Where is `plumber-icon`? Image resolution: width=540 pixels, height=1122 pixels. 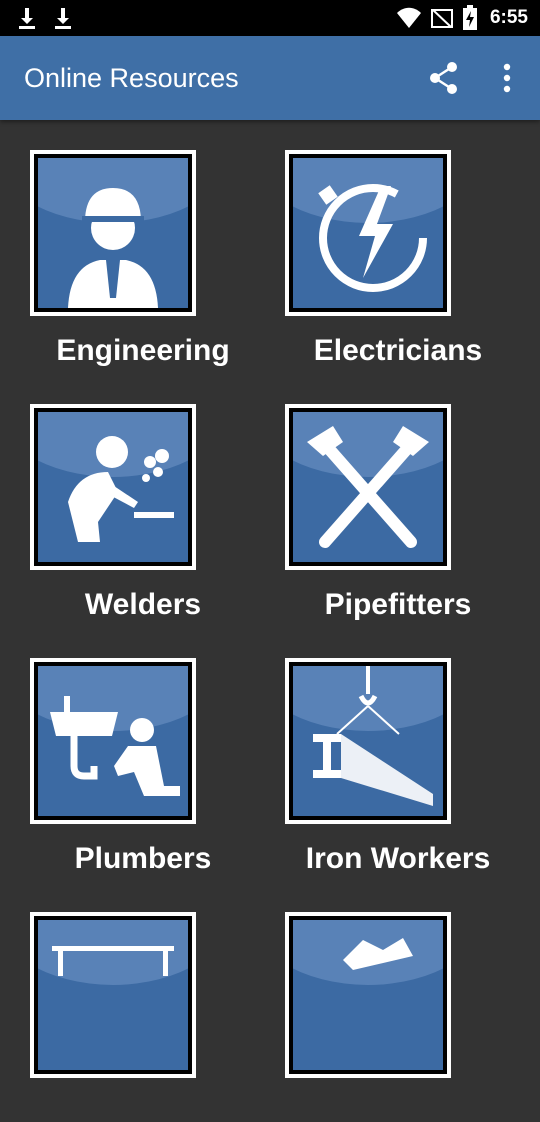
plumber-icon is located at coordinates (113, 741).